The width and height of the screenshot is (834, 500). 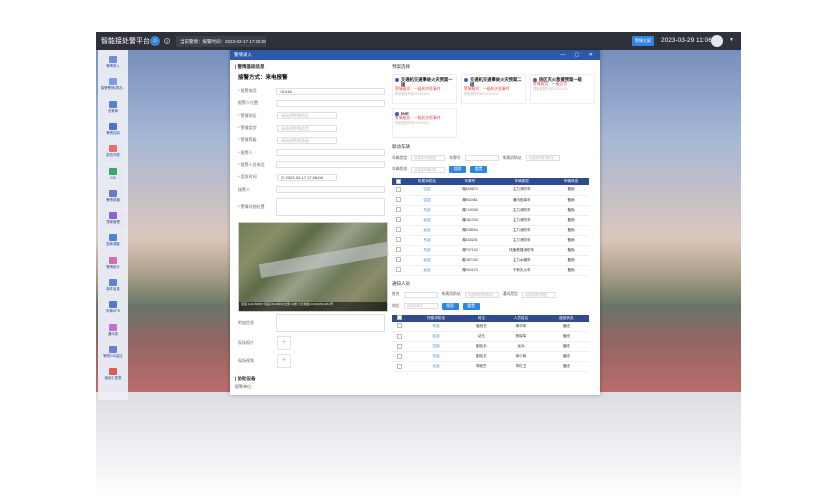 I want to click on sidebar-item: 指挥调度, so click(x=113, y=242).